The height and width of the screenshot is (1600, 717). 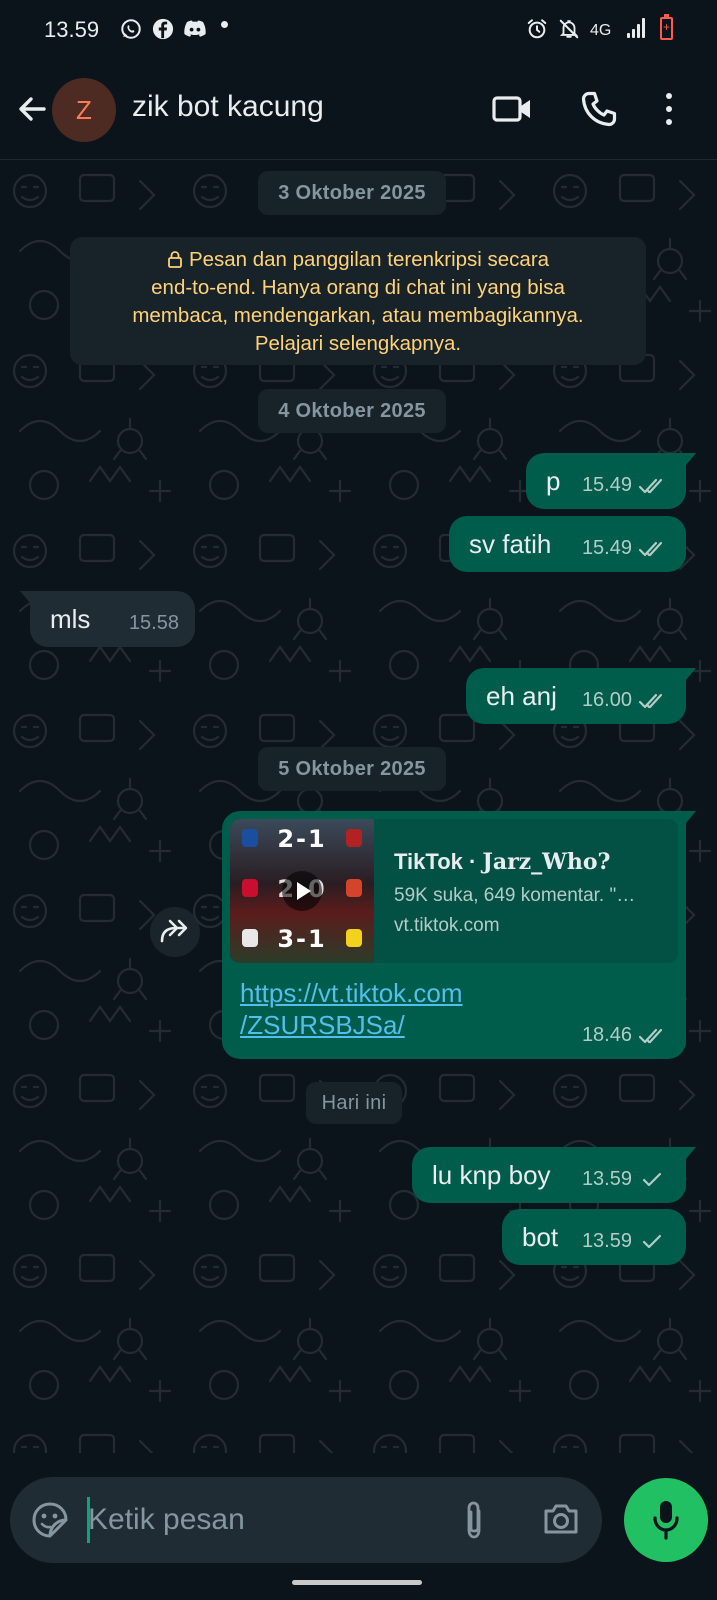 I want to click on facebook-icon, so click(x=163, y=29).